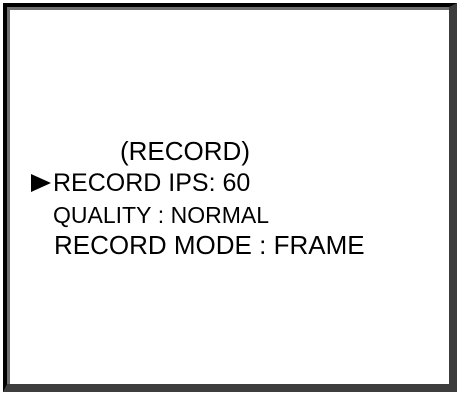  I want to click on menu-item-value: 60, so click(236, 183).